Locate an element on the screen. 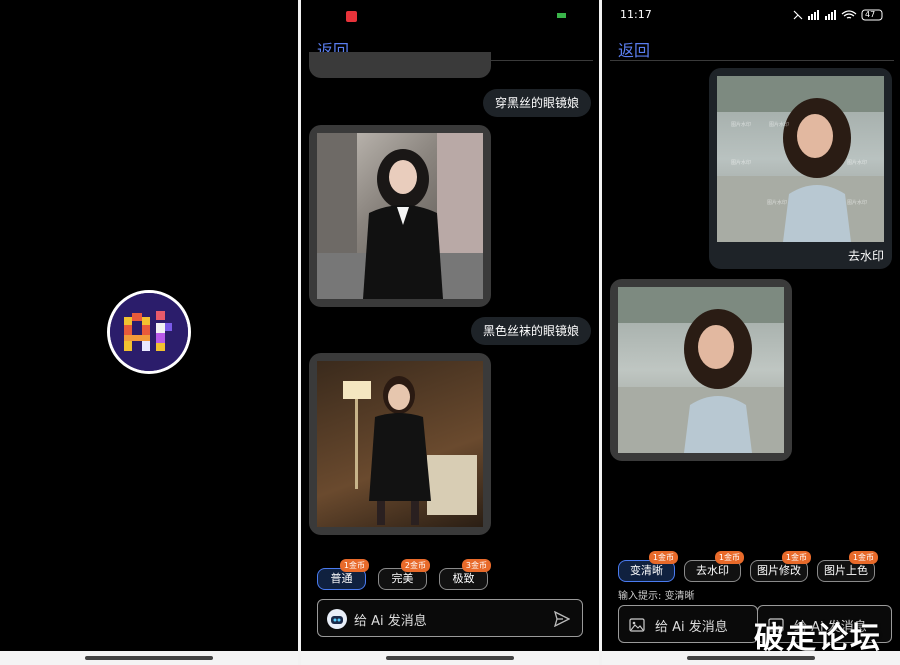 Image resolution: width=900 pixels, height=665 pixels. quality-chip-perfect: 完美 2金币 is located at coordinates (404, 574).